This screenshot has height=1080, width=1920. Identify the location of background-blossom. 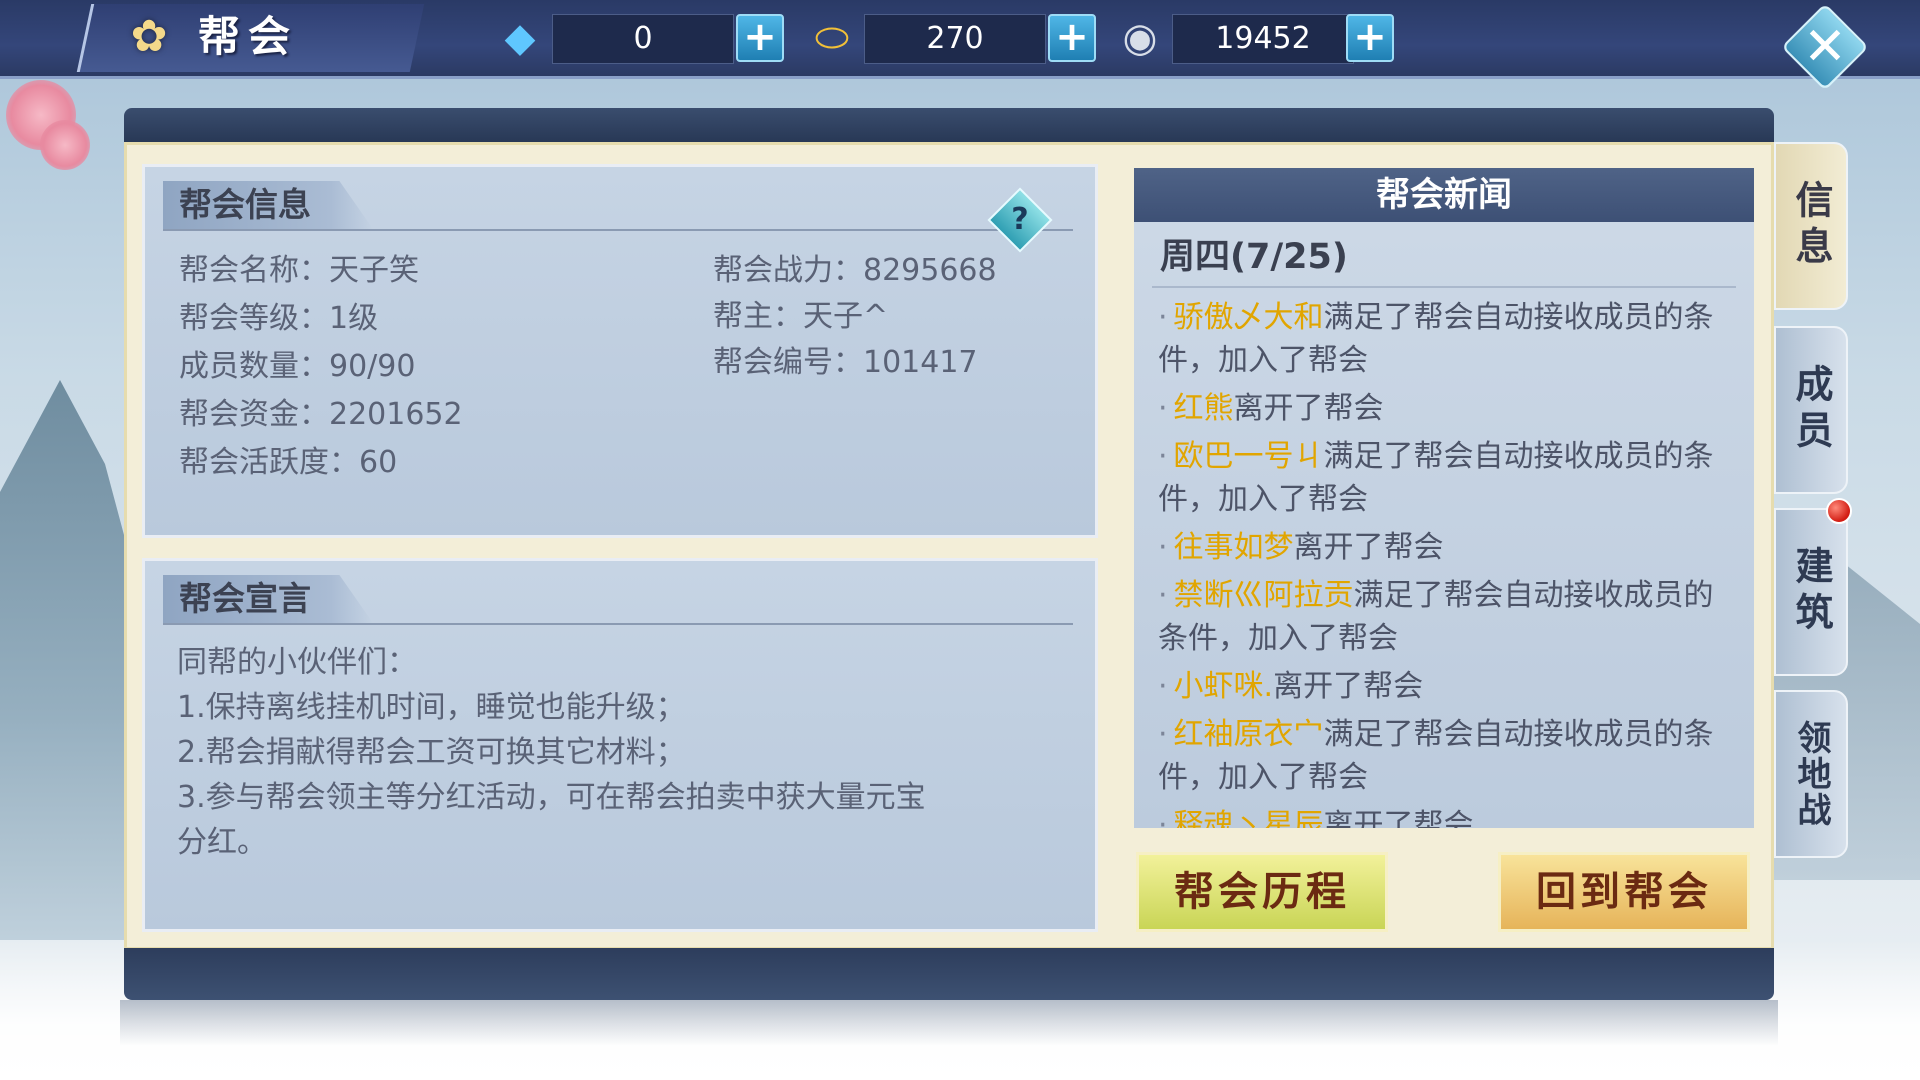
(65, 145).